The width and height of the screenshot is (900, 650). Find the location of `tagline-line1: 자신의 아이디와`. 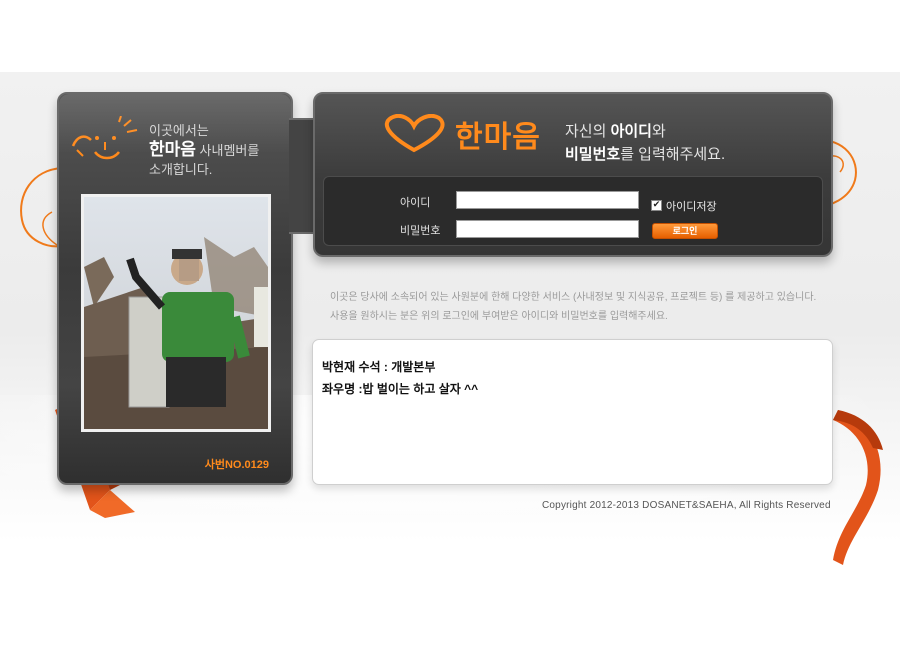

tagline-line1: 자신의 아이디와 is located at coordinates (645, 131).